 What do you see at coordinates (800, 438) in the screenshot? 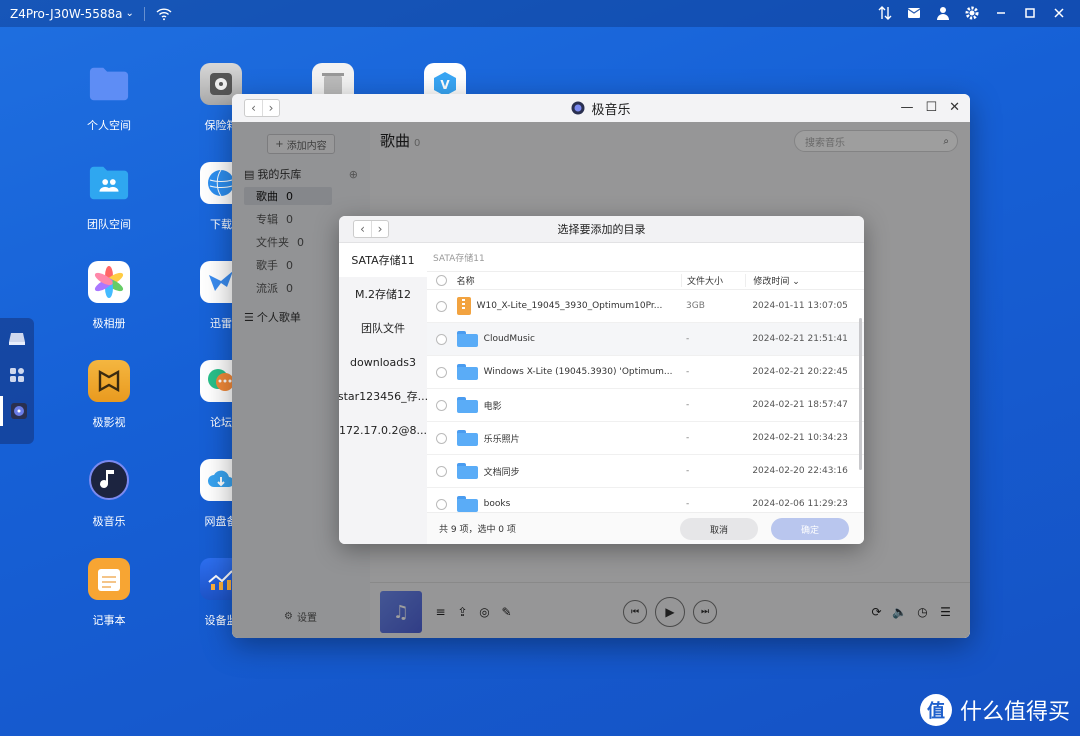
I see `file-date: 2024-02-21 10:34:23` at bounding box center [800, 438].